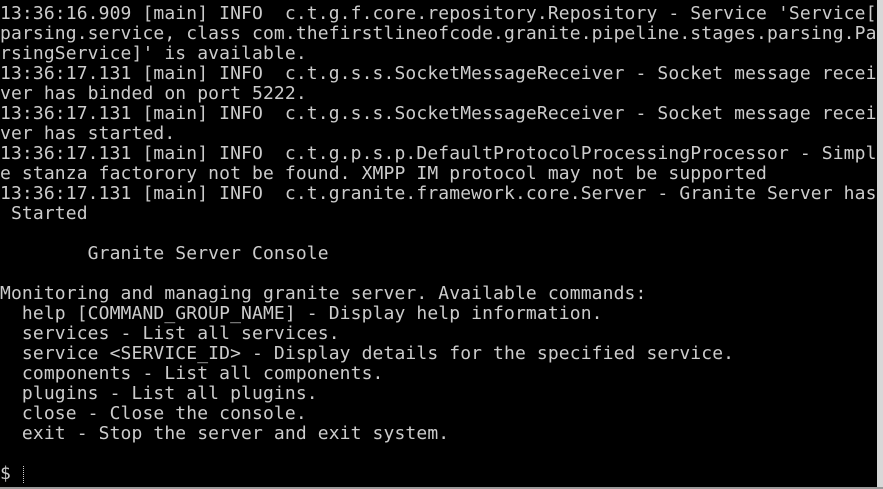 The image size is (883, 489). What do you see at coordinates (170, 333) in the screenshot?
I see `terminal-line: services - List all services.` at bounding box center [170, 333].